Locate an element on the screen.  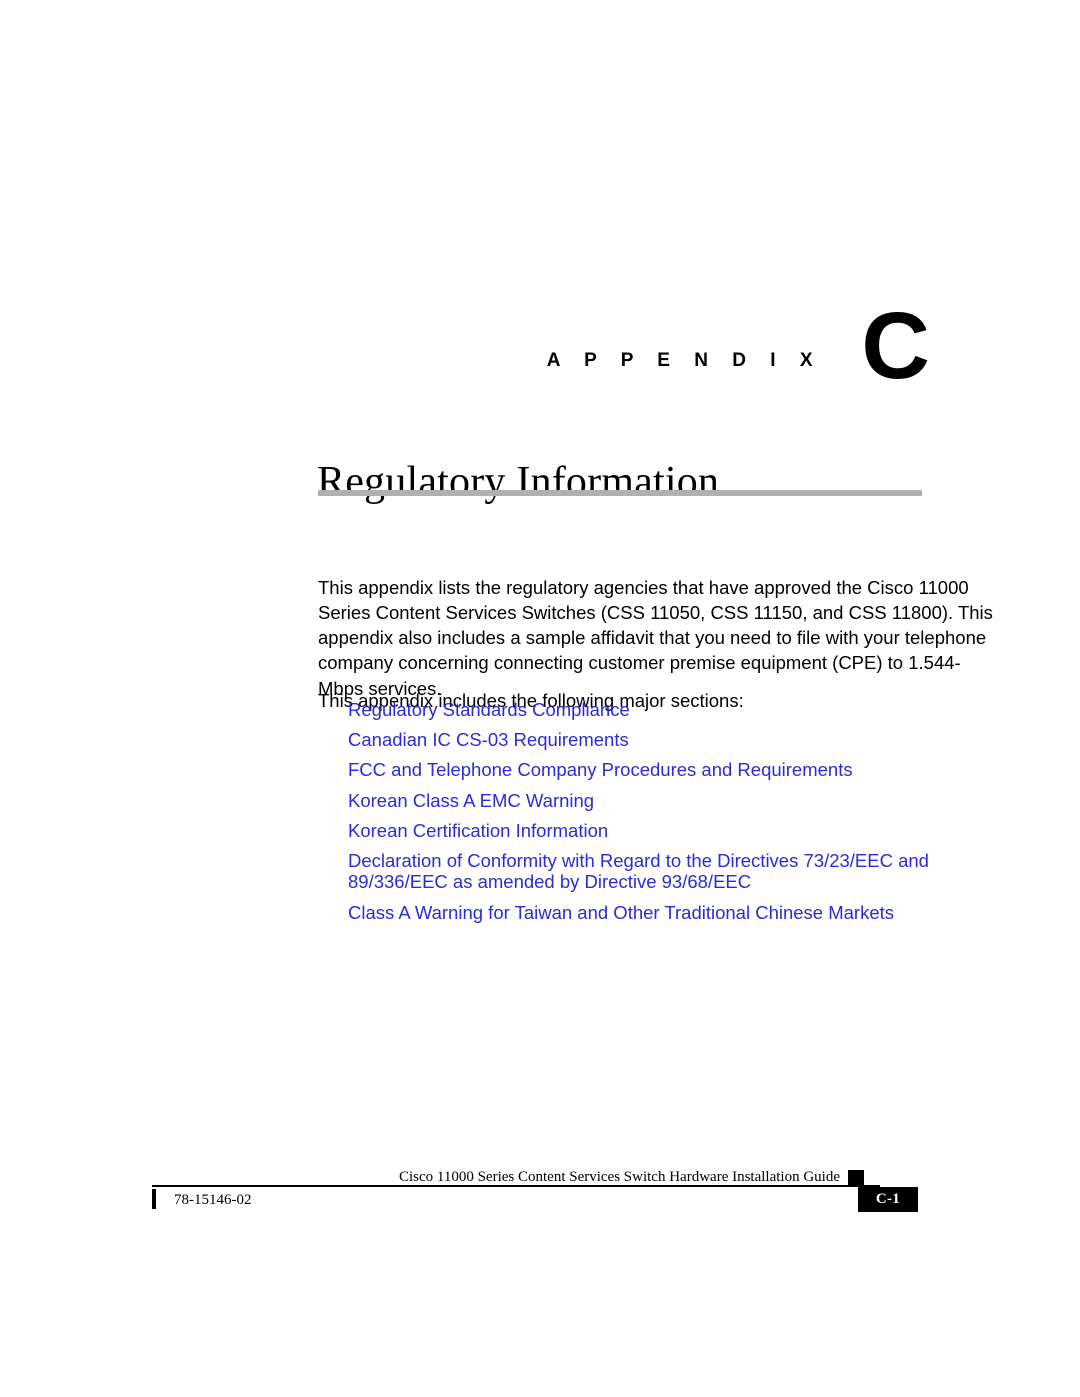
footer-divider is located at coordinates (516, 1186).